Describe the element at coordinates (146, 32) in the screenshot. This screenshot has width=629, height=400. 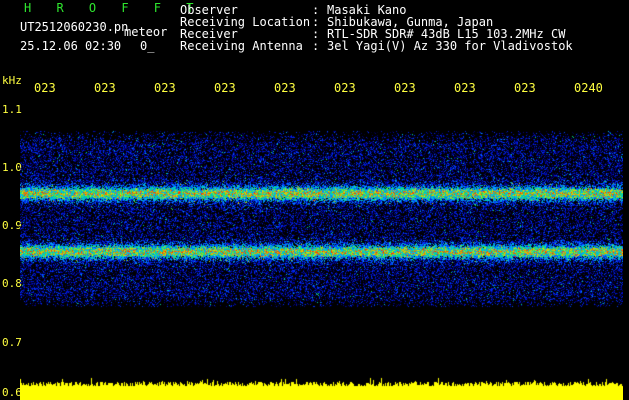
I see `mode-label: meteor` at that location.